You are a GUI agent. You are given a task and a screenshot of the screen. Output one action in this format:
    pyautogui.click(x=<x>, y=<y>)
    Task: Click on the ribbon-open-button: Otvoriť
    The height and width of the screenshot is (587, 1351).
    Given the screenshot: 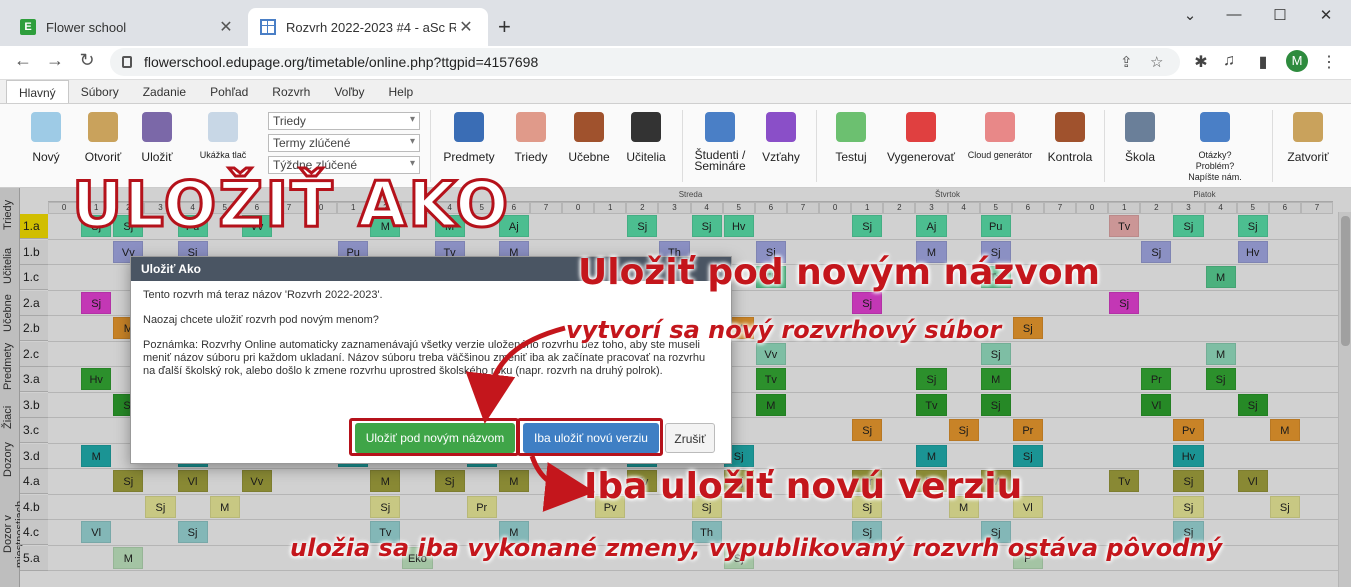 What is the action you would take?
    pyautogui.click(x=103, y=138)
    